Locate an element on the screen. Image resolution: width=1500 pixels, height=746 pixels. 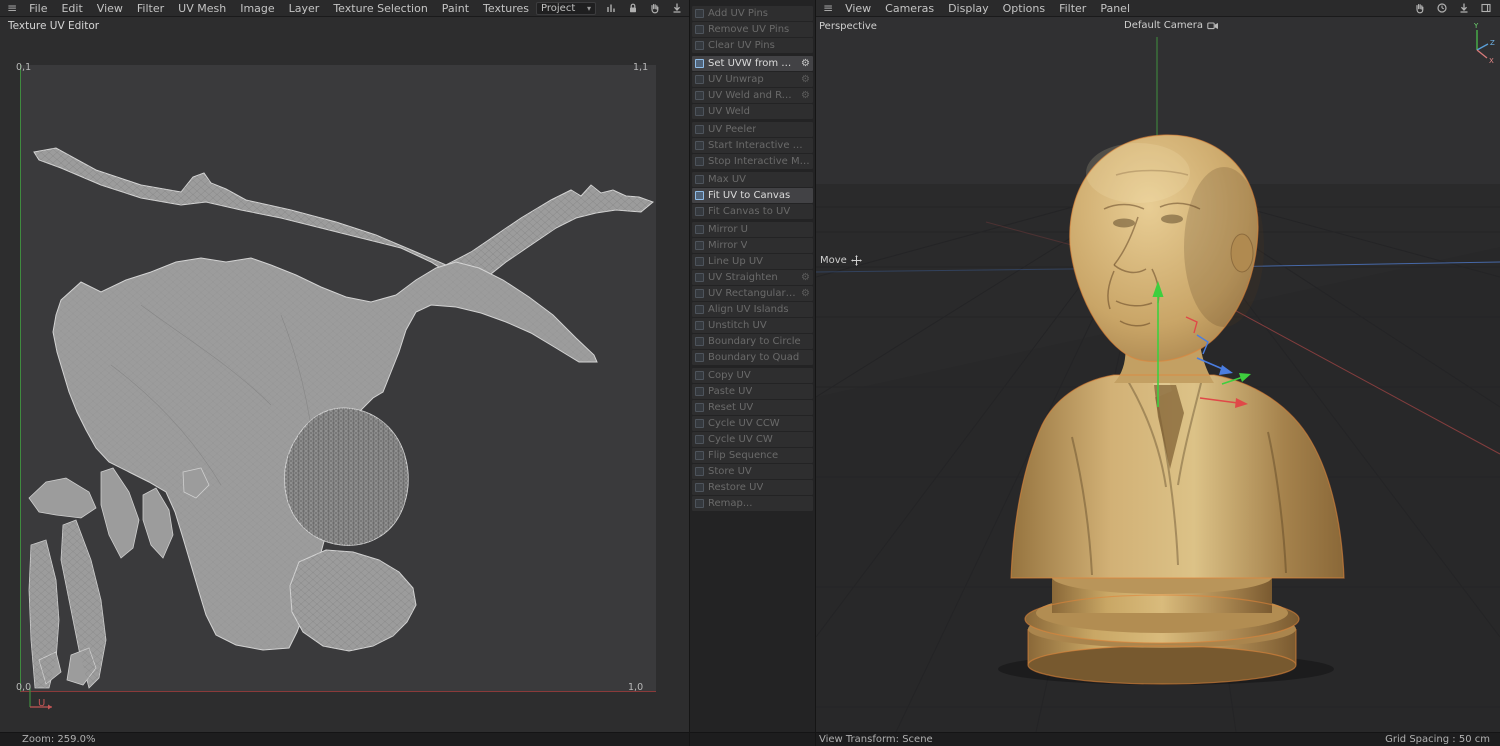
command-uv-straighten: UV Straighten ⚙ is located at coordinates (752, 277).